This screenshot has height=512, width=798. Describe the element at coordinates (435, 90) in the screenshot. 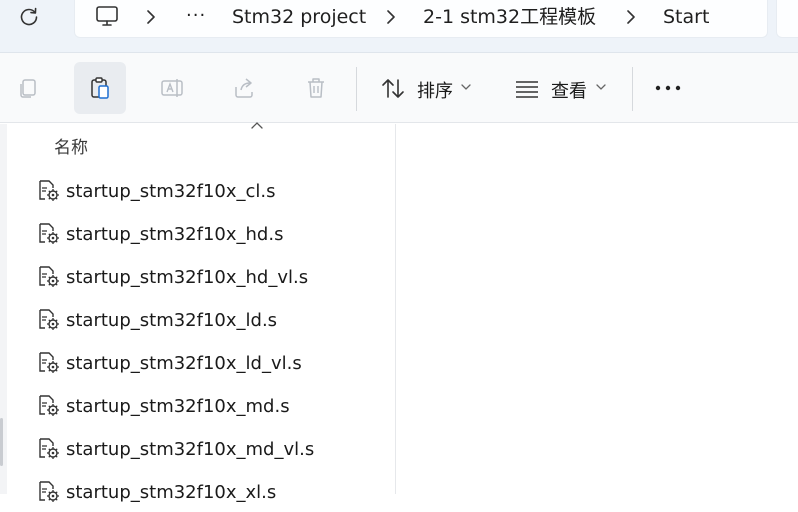

I see `sort-label: 排序` at that location.